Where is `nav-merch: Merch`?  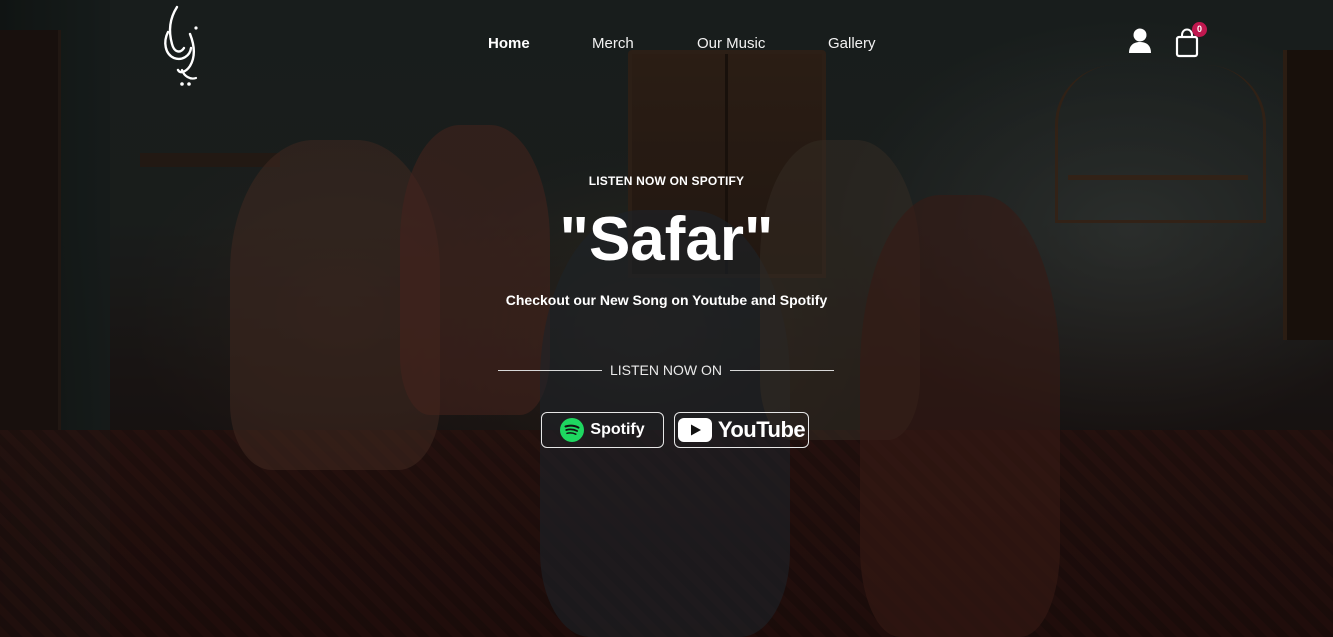 nav-merch: Merch is located at coordinates (613, 44).